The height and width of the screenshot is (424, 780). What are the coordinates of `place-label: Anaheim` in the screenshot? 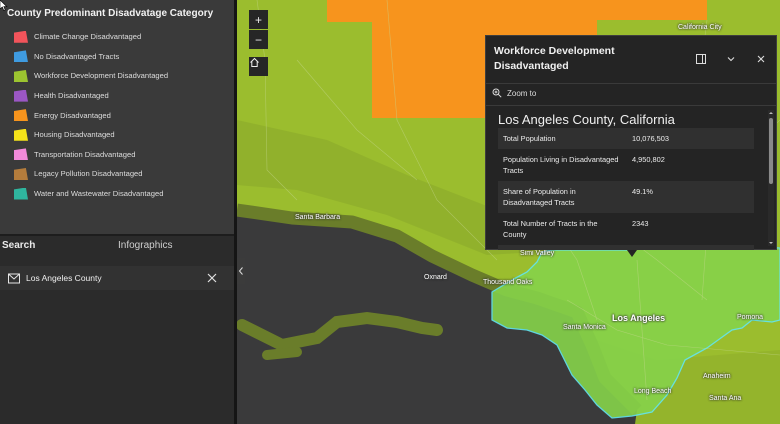 It's located at (717, 376).